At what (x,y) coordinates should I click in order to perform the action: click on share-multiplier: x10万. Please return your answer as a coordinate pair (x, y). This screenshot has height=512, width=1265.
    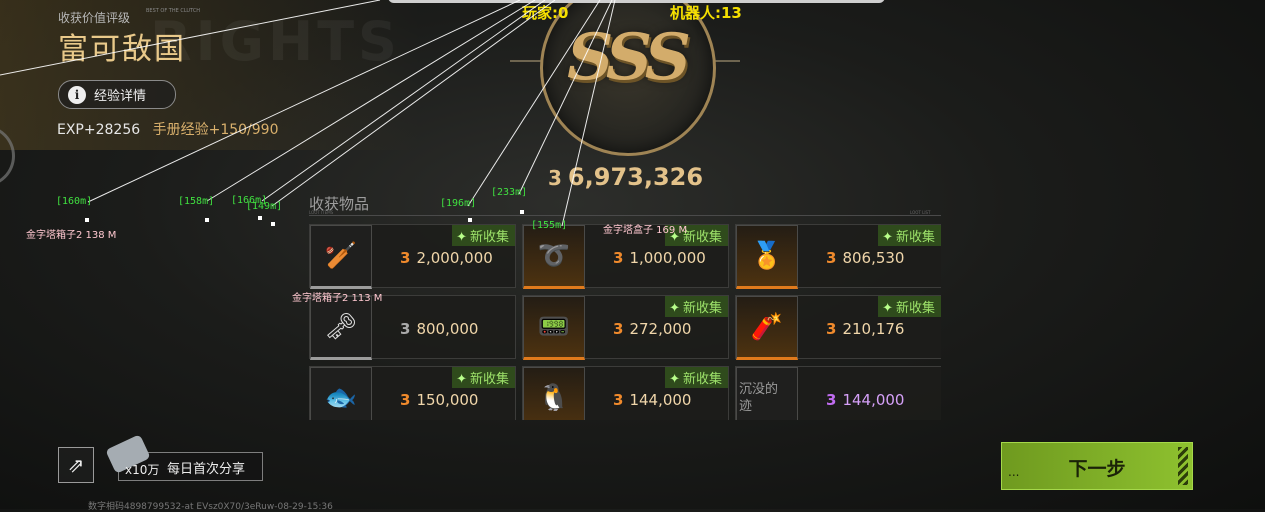
    Looking at the image, I should click on (142, 470).